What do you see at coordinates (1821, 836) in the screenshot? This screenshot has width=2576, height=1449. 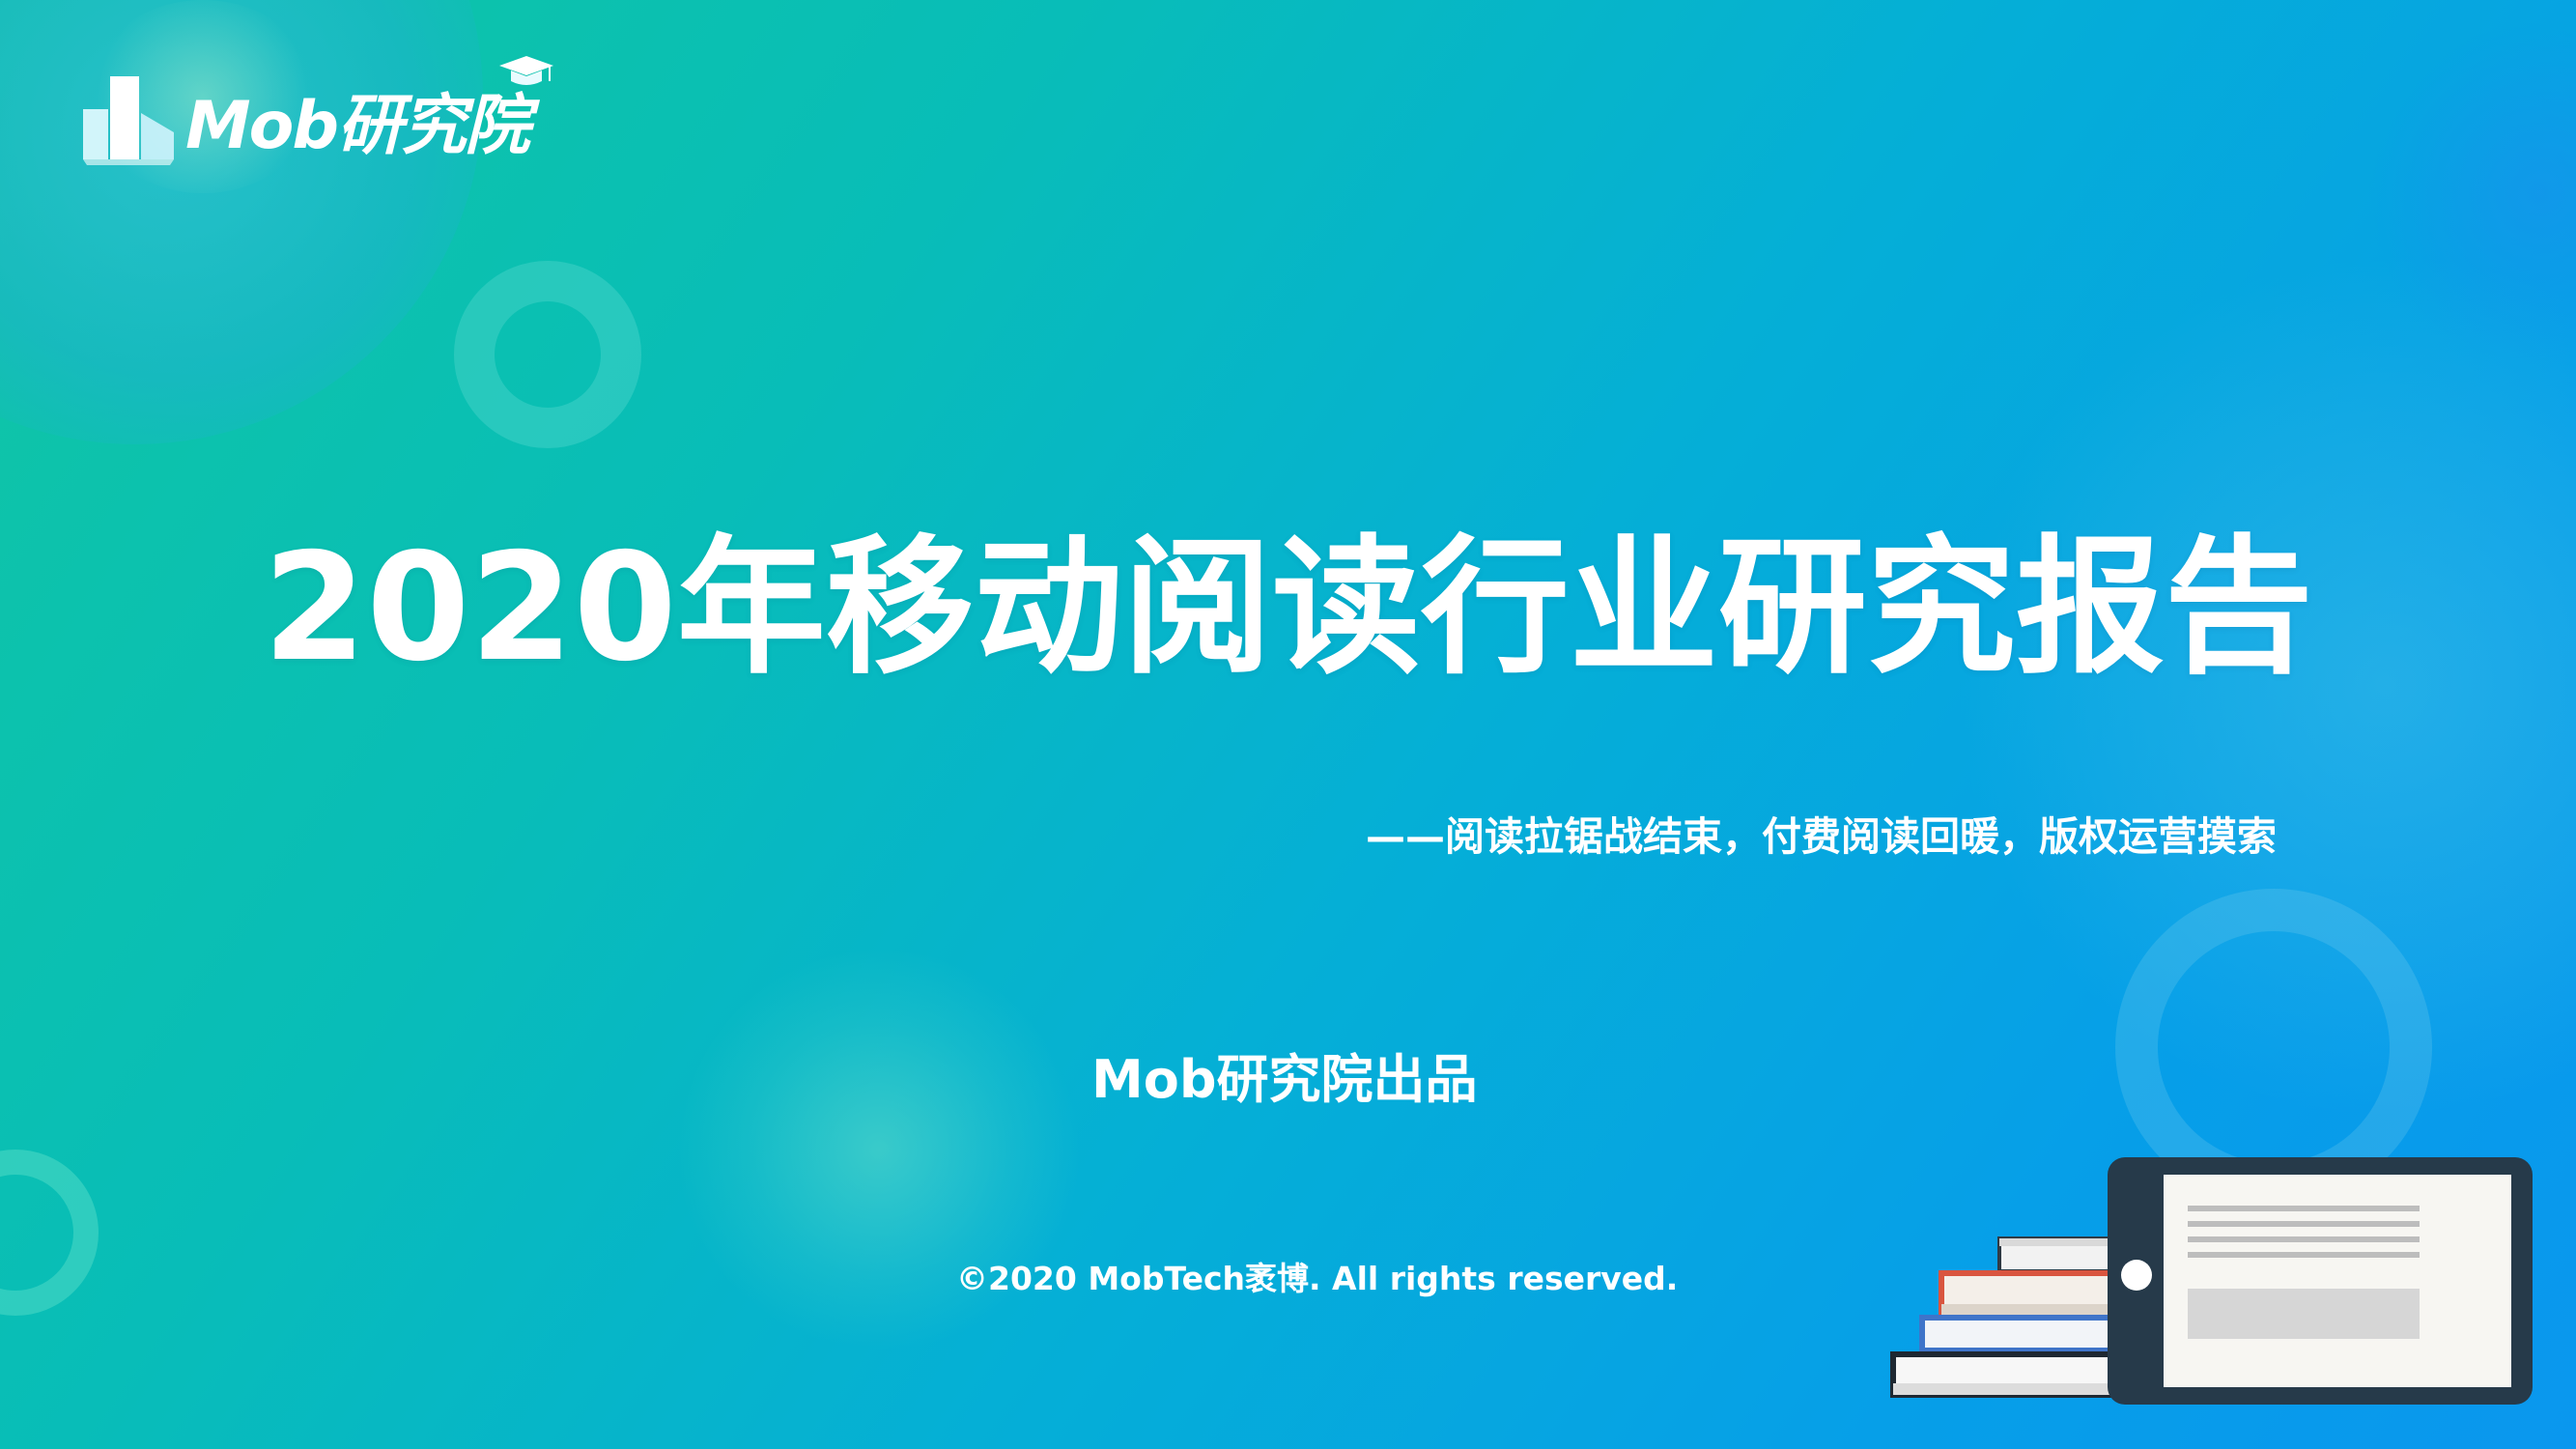 I see `report-subtitle: ——阅读拉锯战结束，付费阅读回暖，版权运营摸索` at bounding box center [1821, 836].